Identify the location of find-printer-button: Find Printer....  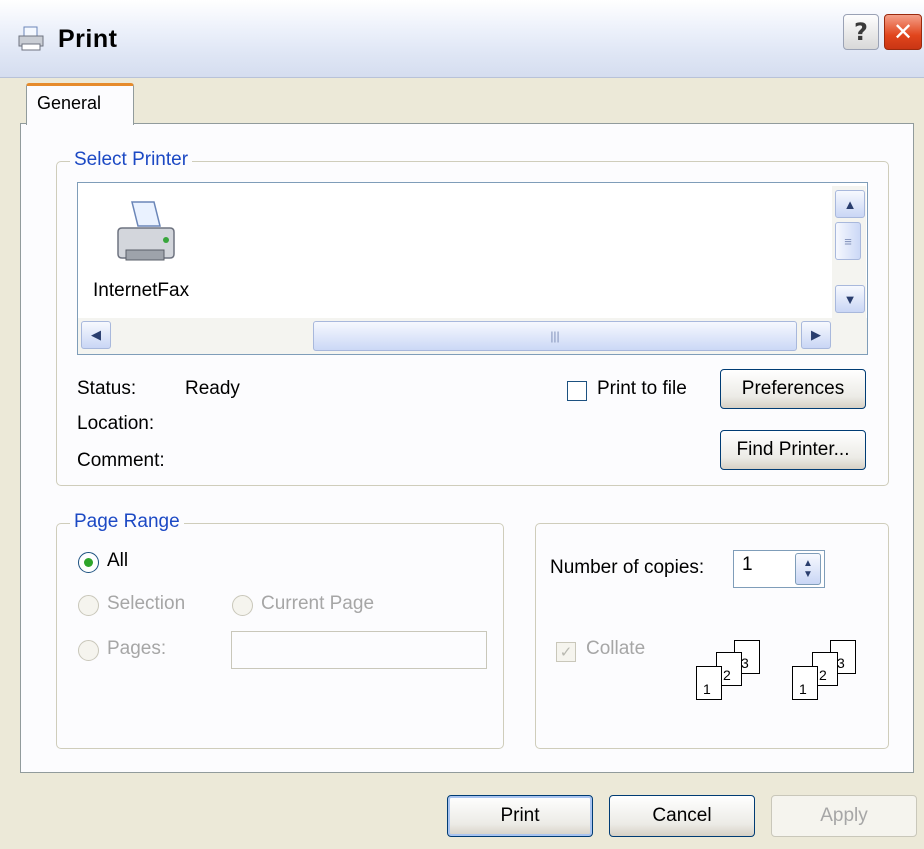
(793, 450).